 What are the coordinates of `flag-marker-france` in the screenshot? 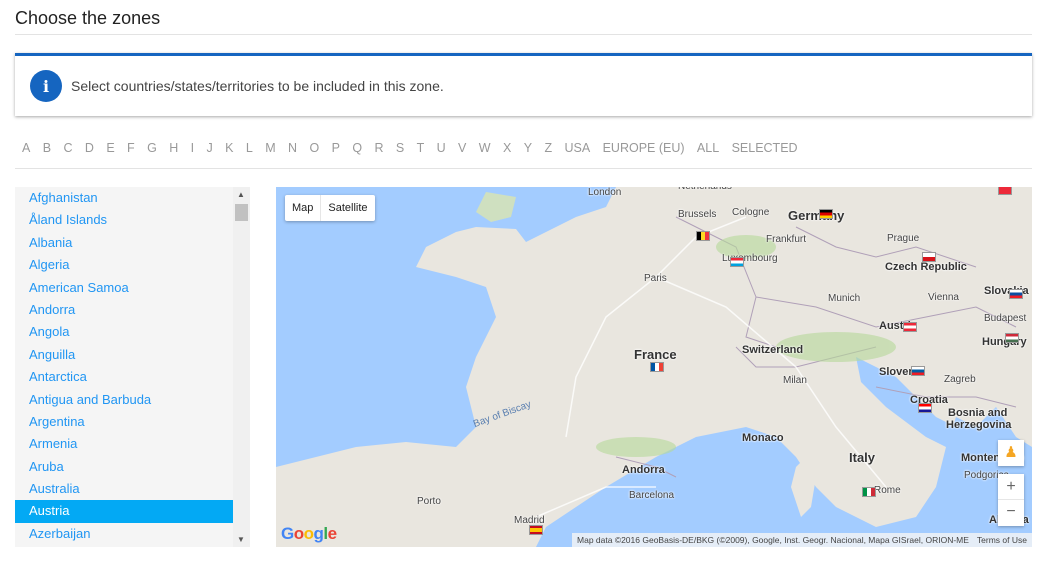 It's located at (657, 367).